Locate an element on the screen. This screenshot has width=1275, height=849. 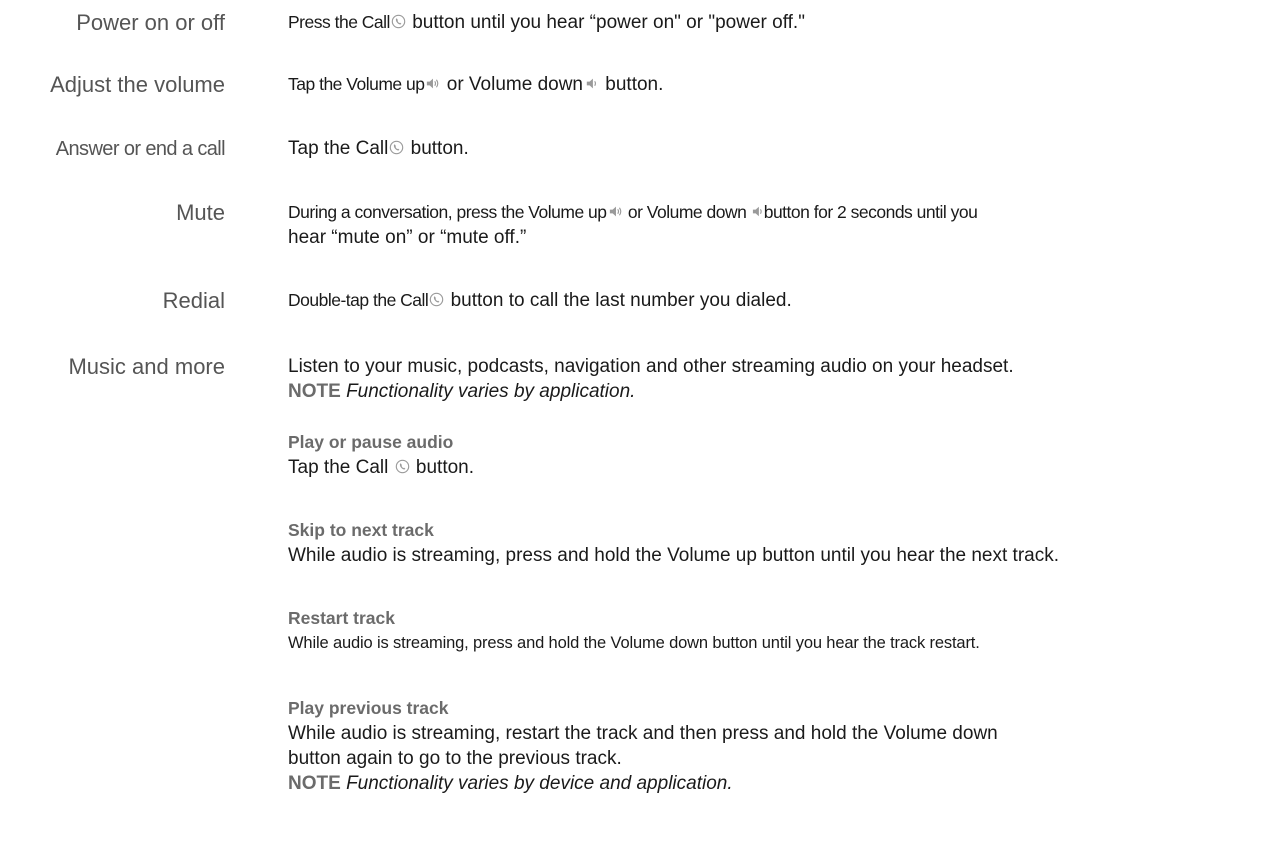
section-play-pause: Play or pause audio Tap the Call button. is located at coordinates (778, 455).